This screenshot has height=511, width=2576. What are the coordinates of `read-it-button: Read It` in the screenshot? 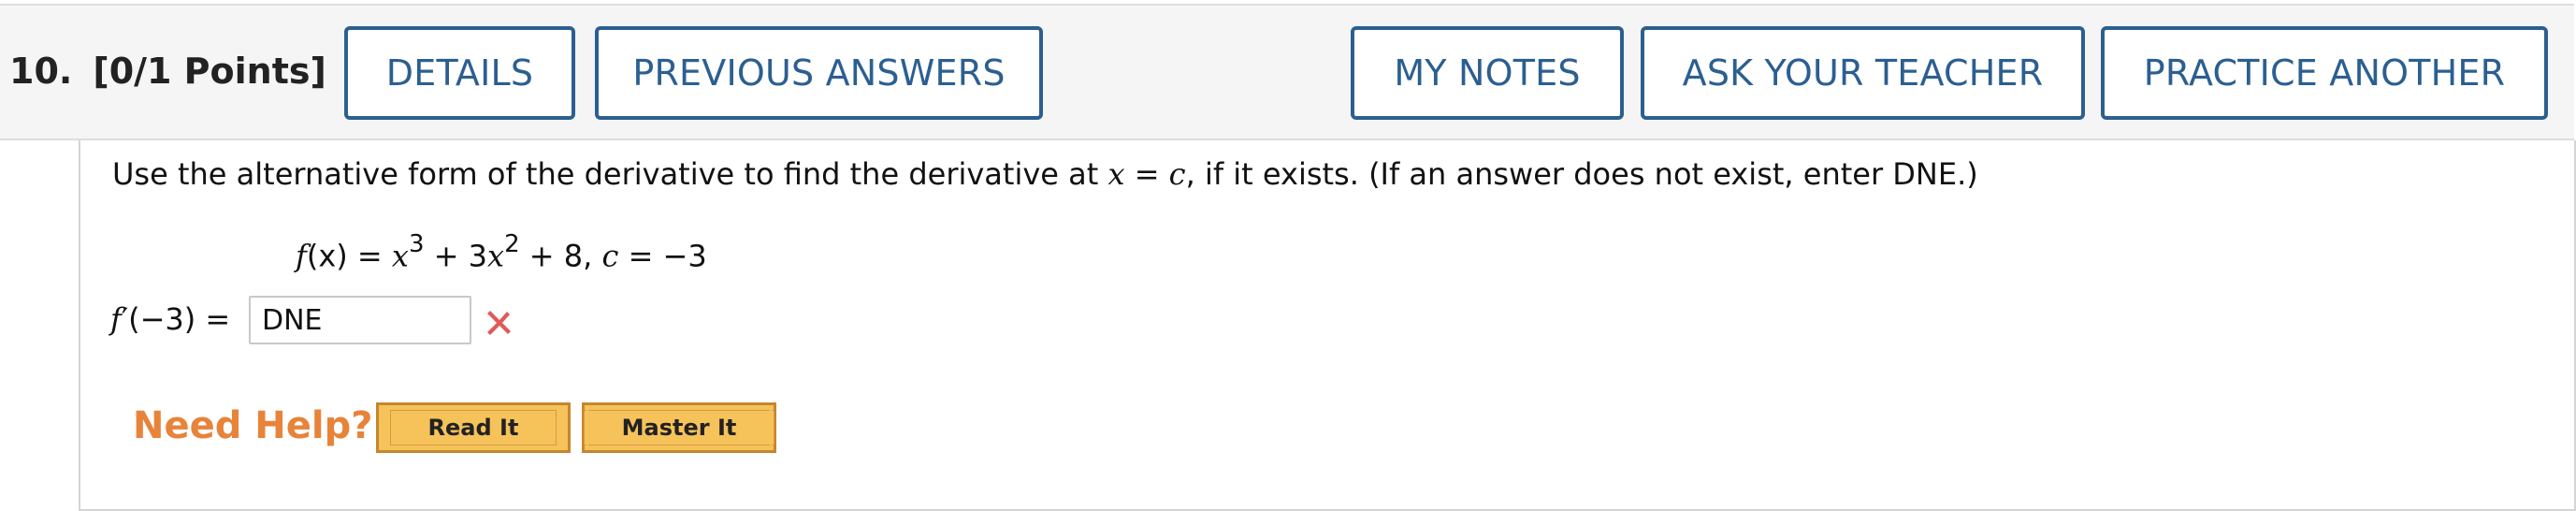 It's located at (474, 427).